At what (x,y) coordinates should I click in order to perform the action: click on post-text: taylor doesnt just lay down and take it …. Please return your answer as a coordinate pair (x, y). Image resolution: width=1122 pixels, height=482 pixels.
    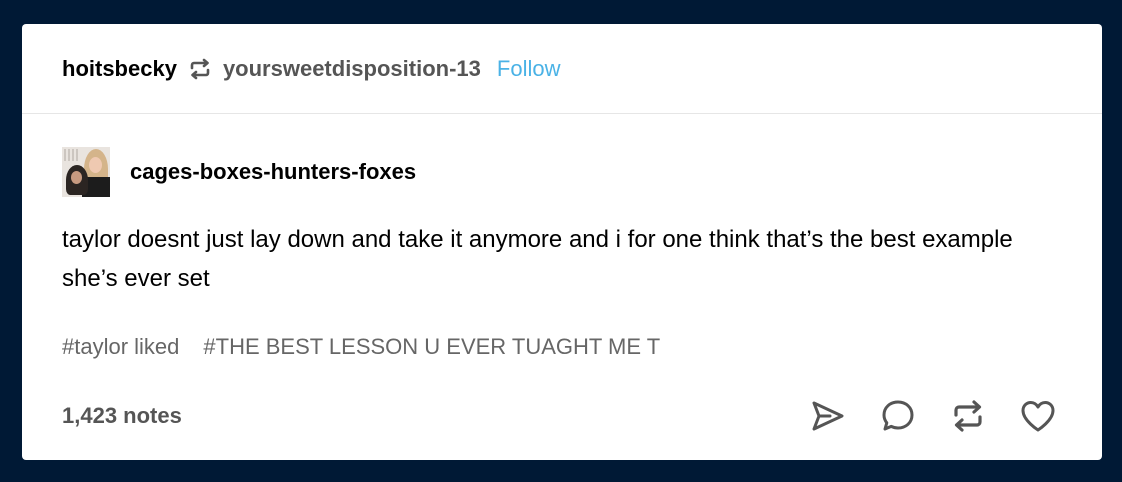
    Looking at the image, I should click on (537, 259).